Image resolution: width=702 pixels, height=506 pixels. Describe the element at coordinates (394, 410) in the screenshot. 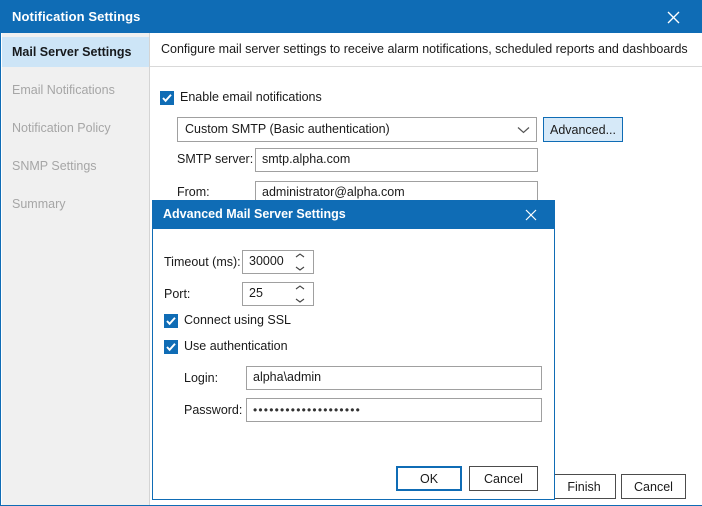

I see `password-input: ••••••••••••••••••••` at that location.